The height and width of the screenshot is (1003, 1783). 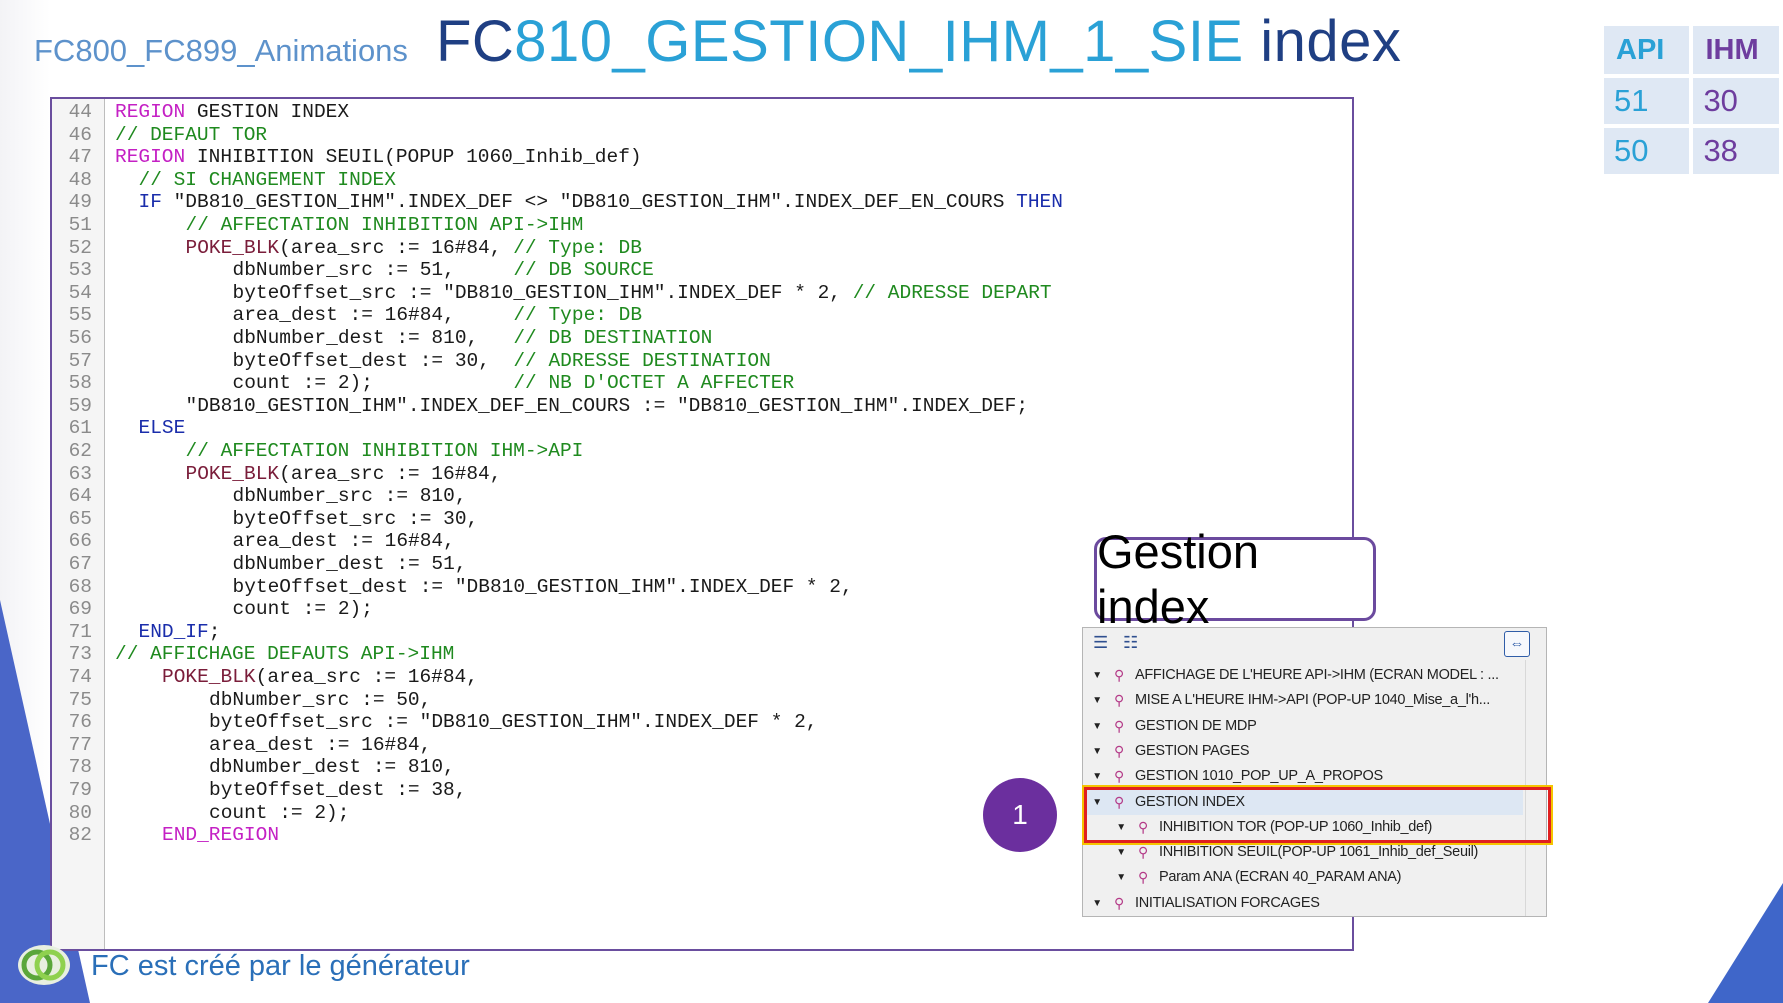 What do you see at coordinates (438, 315) in the screenshot?
I see `code-text: area_dest := 16#84, // Type: DB` at bounding box center [438, 315].